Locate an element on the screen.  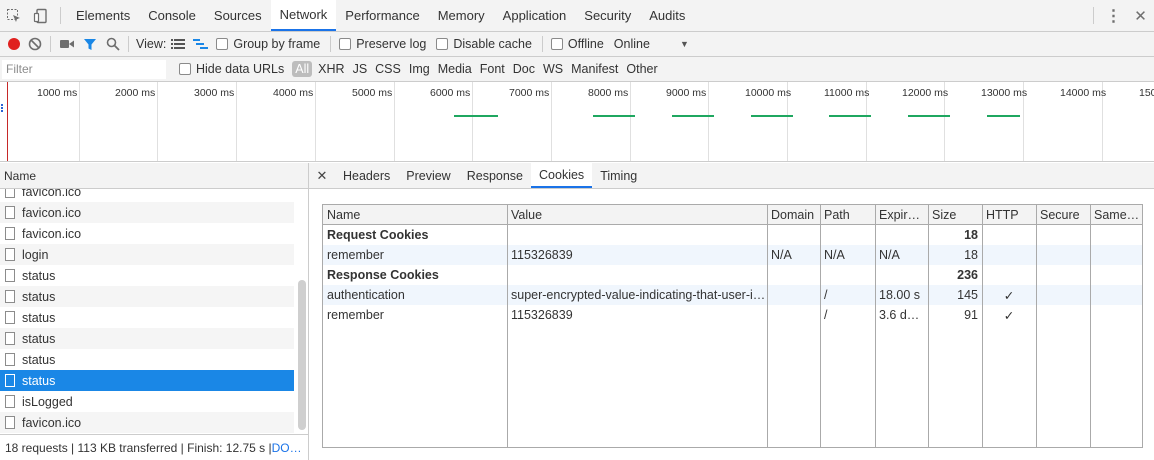
timeline-tick-label: 13000 ms is located at coordinates (1004, 93).